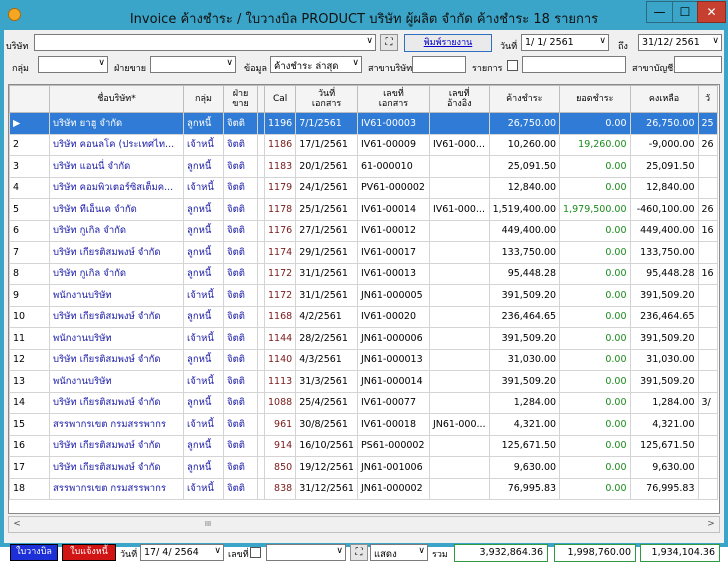 This screenshot has width=728, height=562. Describe the element at coordinates (524, 316) in the screenshot. I see `outstanding-cell: 236,464.65` at that location.